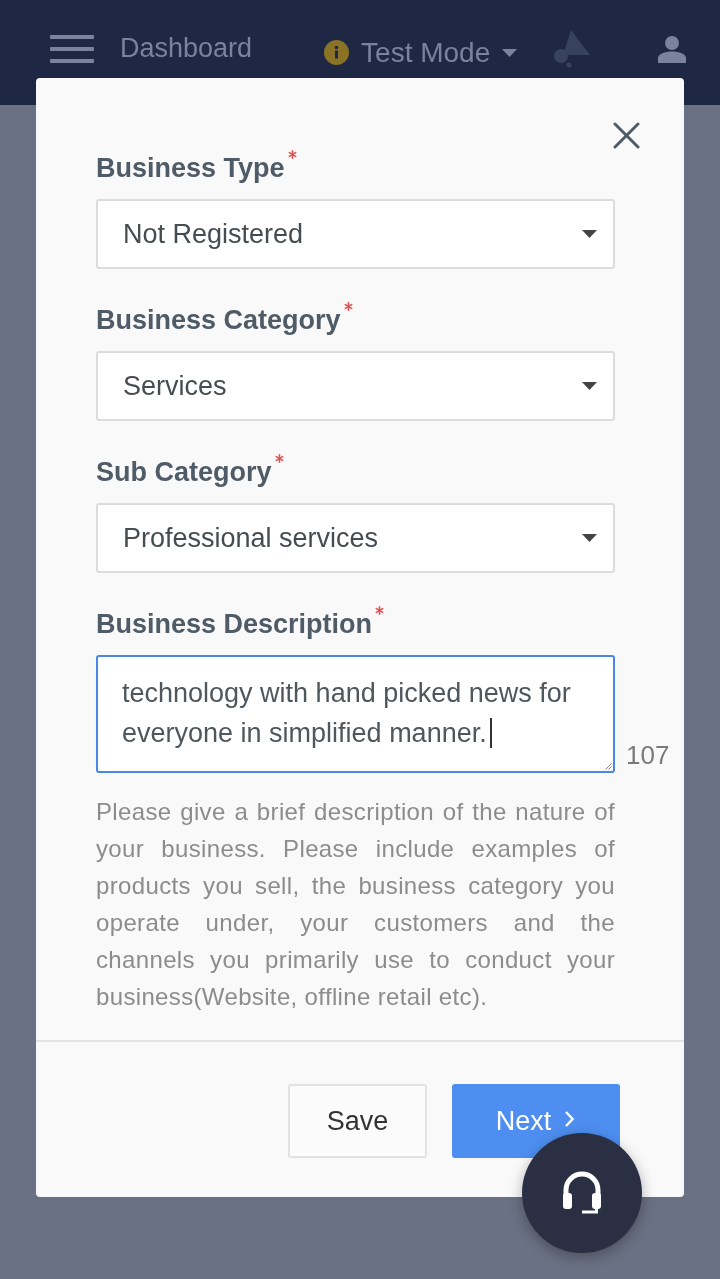 This screenshot has height=1279, width=720. What do you see at coordinates (355, 234) in the screenshot?
I see `select-field: Not Registered` at bounding box center [355, 234].